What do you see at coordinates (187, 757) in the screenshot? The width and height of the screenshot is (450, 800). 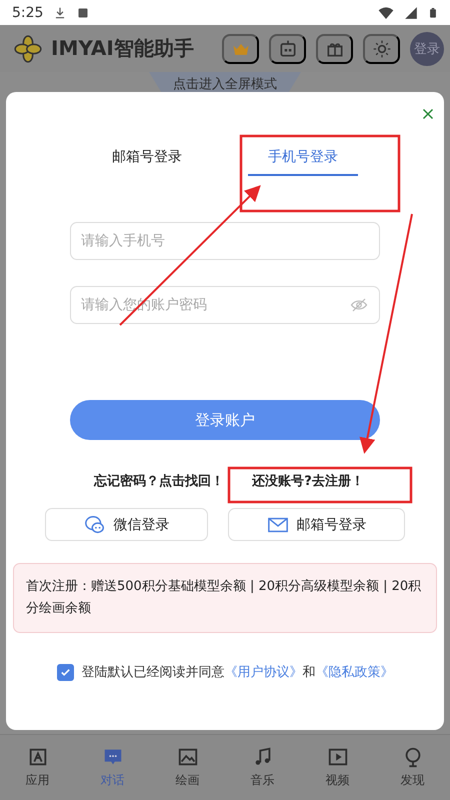 I see `picture-frame-icon` at bounding box center [187, 757].